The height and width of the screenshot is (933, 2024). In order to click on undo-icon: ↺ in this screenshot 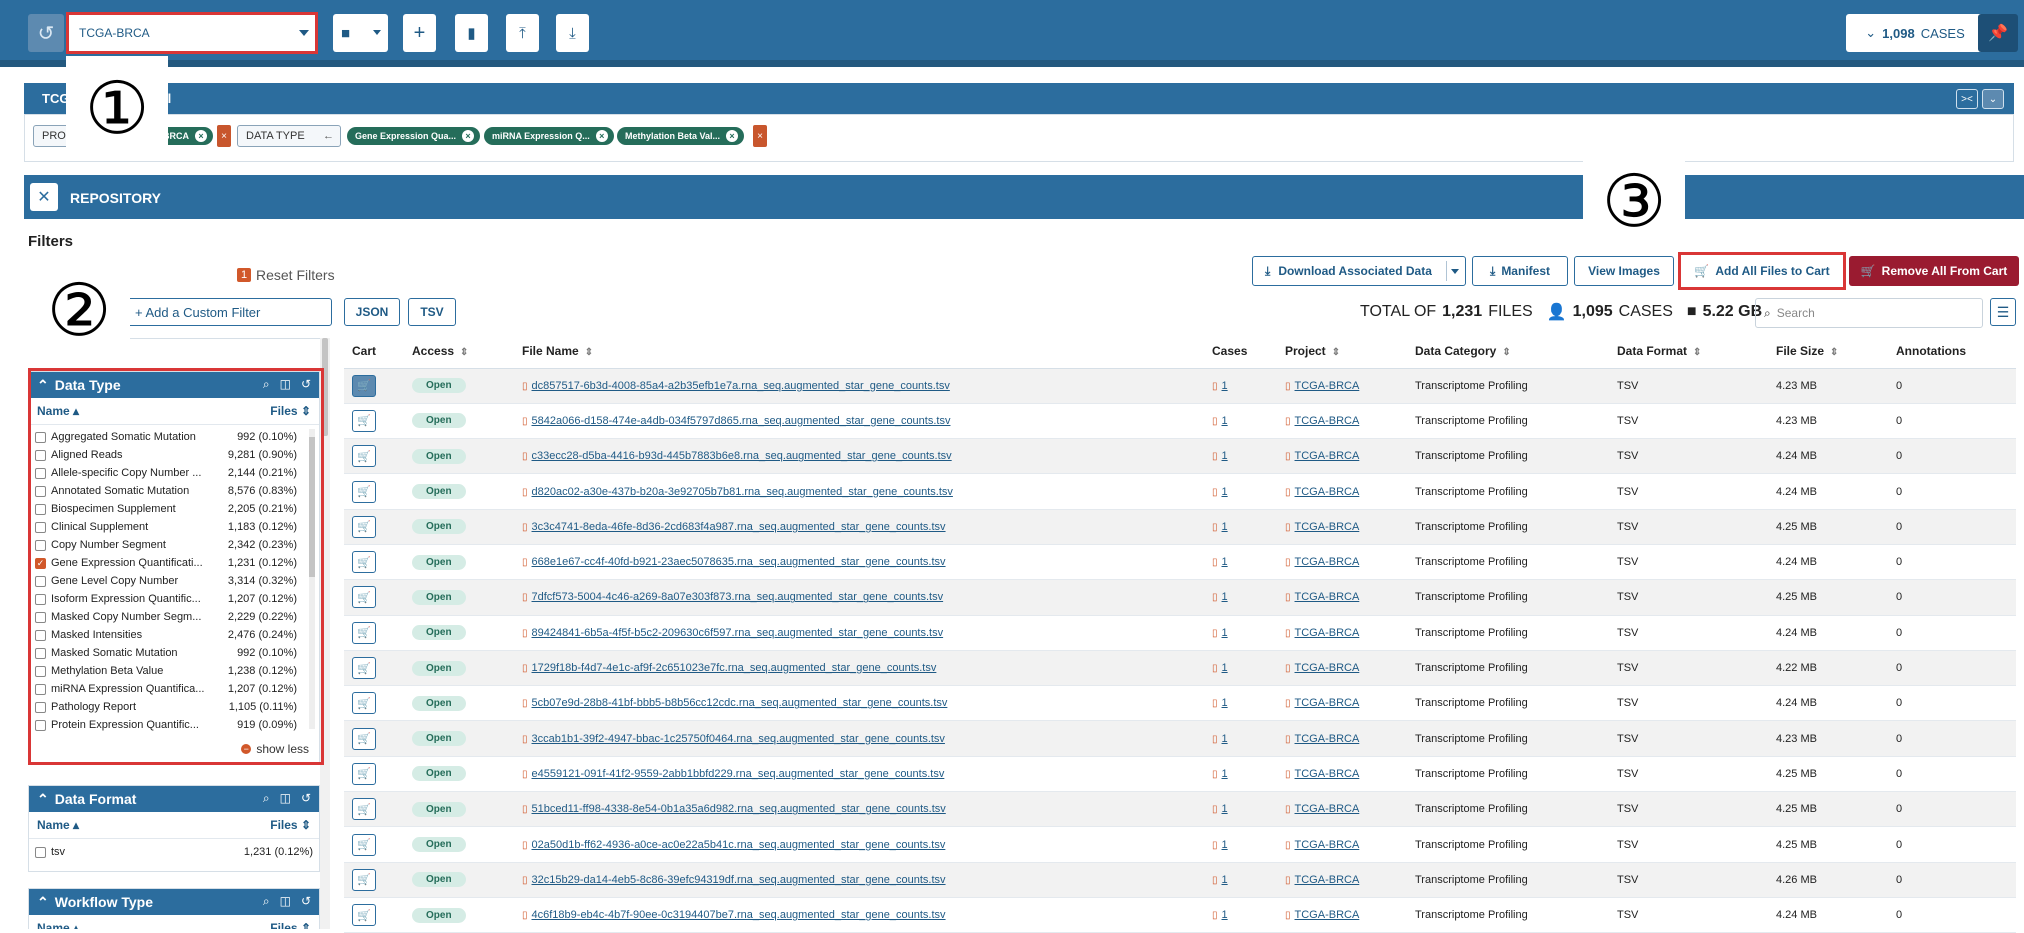, I will do `click(46, 33)`.